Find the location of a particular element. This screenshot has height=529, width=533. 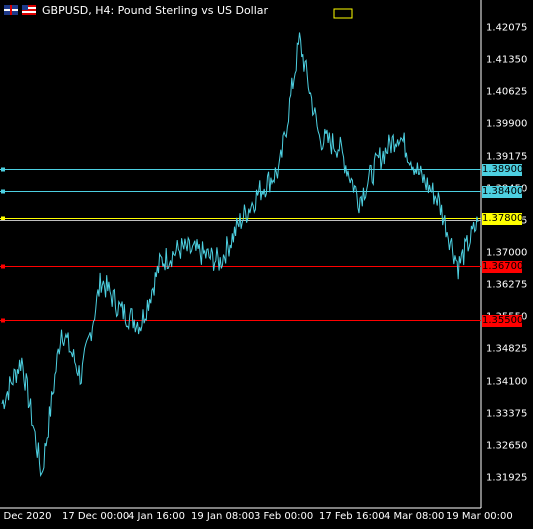

us-flag-icon is located at coordinates (29, 10).